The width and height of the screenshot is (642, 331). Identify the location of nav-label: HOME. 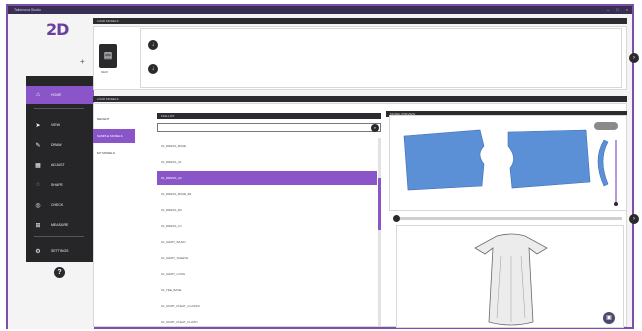
(56, 95).